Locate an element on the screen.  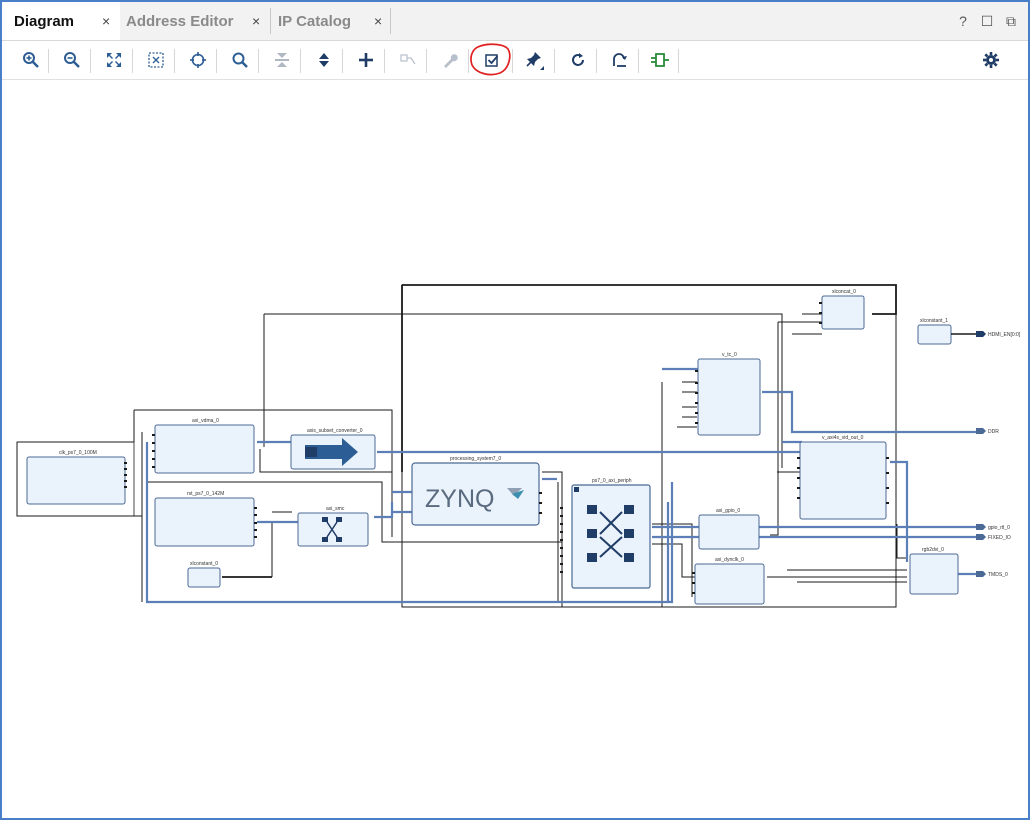
window-controls: ? ☐ ⧉ is located at coordinates (987, 21).